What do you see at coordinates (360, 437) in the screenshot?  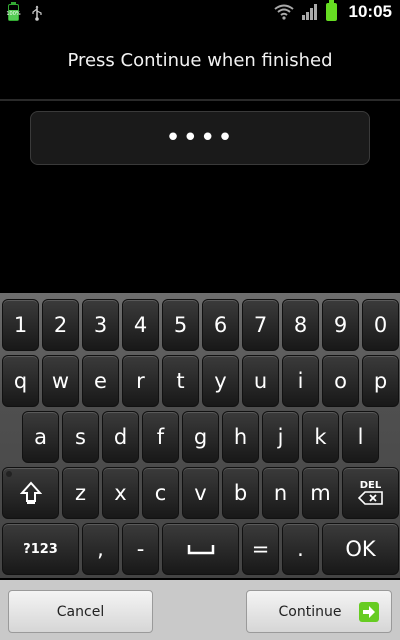 I see `key-l: l` at bounding box center [360, 437].